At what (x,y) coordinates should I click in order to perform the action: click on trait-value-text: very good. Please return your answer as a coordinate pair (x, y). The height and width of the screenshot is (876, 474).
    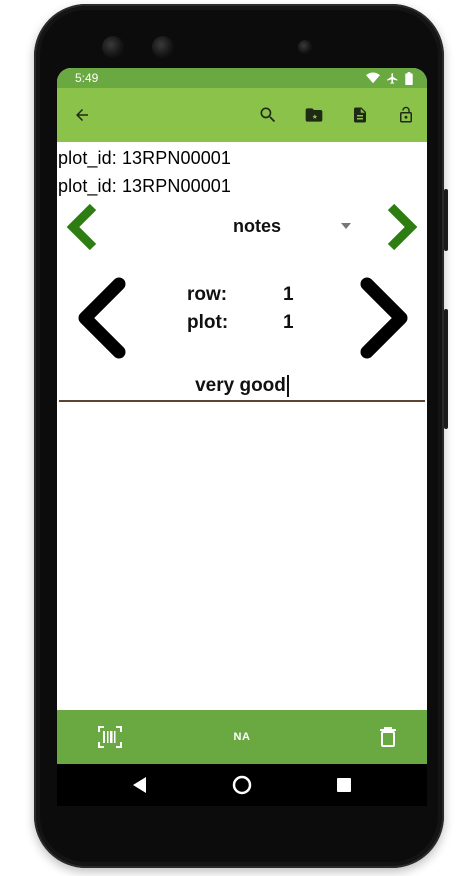
    Looking at the image, I should click on (240, 385).